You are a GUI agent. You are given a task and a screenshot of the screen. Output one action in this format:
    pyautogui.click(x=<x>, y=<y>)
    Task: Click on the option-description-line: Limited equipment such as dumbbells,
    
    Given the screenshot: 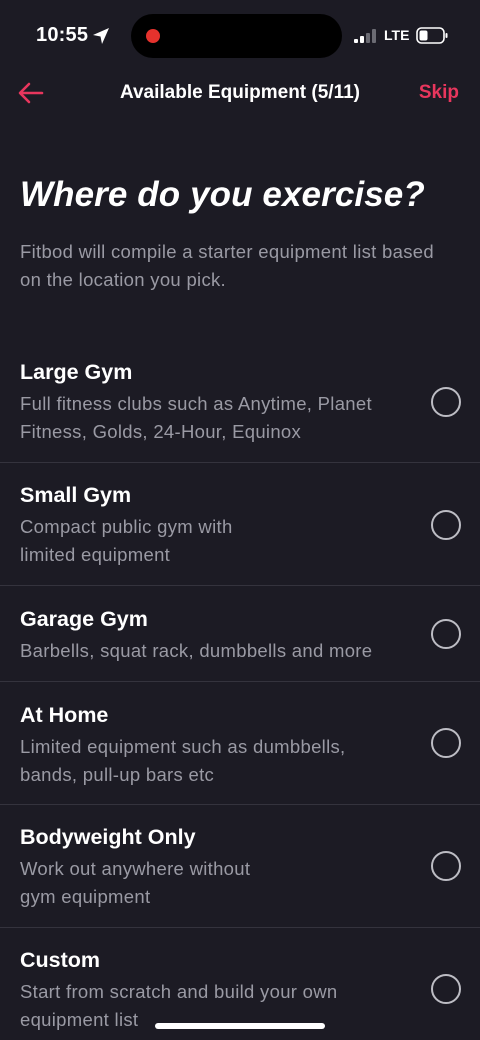 What is the action you would take?
    pyautogui.click(x=183, y=746)
    